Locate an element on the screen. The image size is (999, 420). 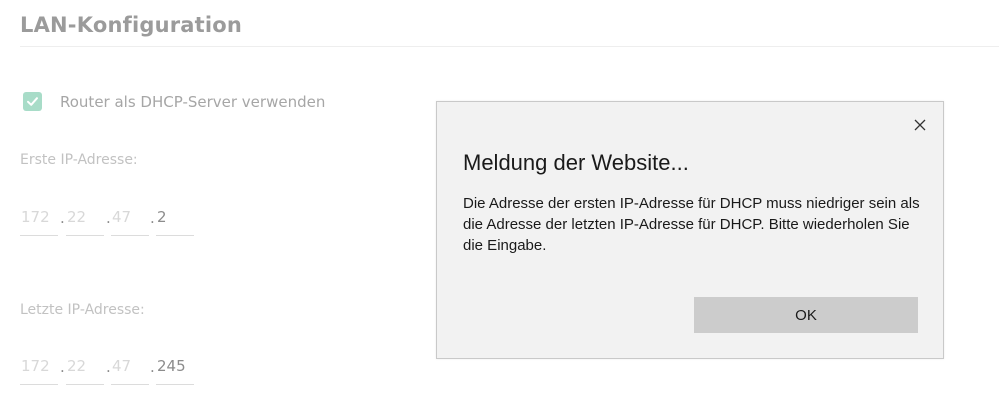
dhcp-server-checkbox is located at coordinates (32, 101).